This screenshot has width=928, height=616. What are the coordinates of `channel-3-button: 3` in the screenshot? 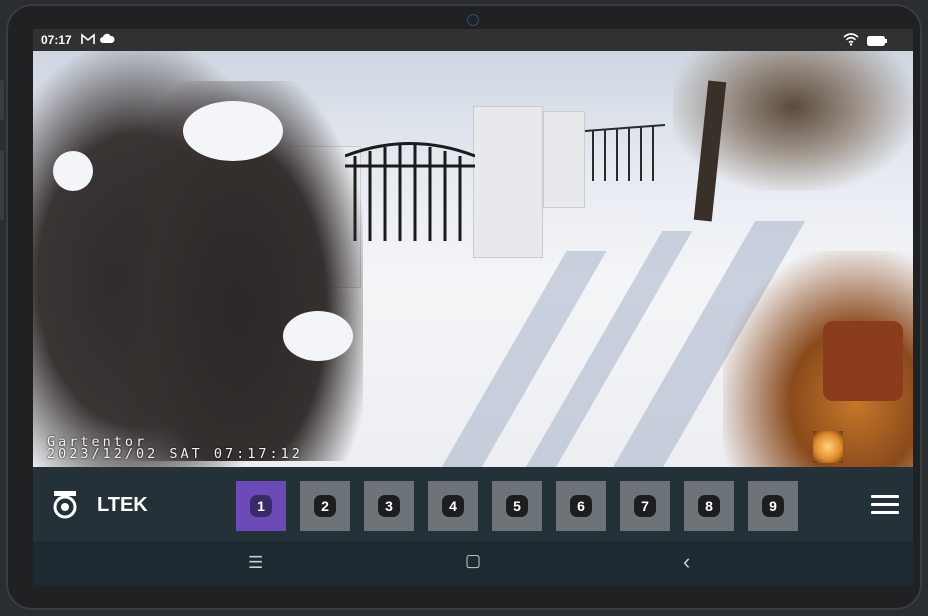 It's located at (389, 506).